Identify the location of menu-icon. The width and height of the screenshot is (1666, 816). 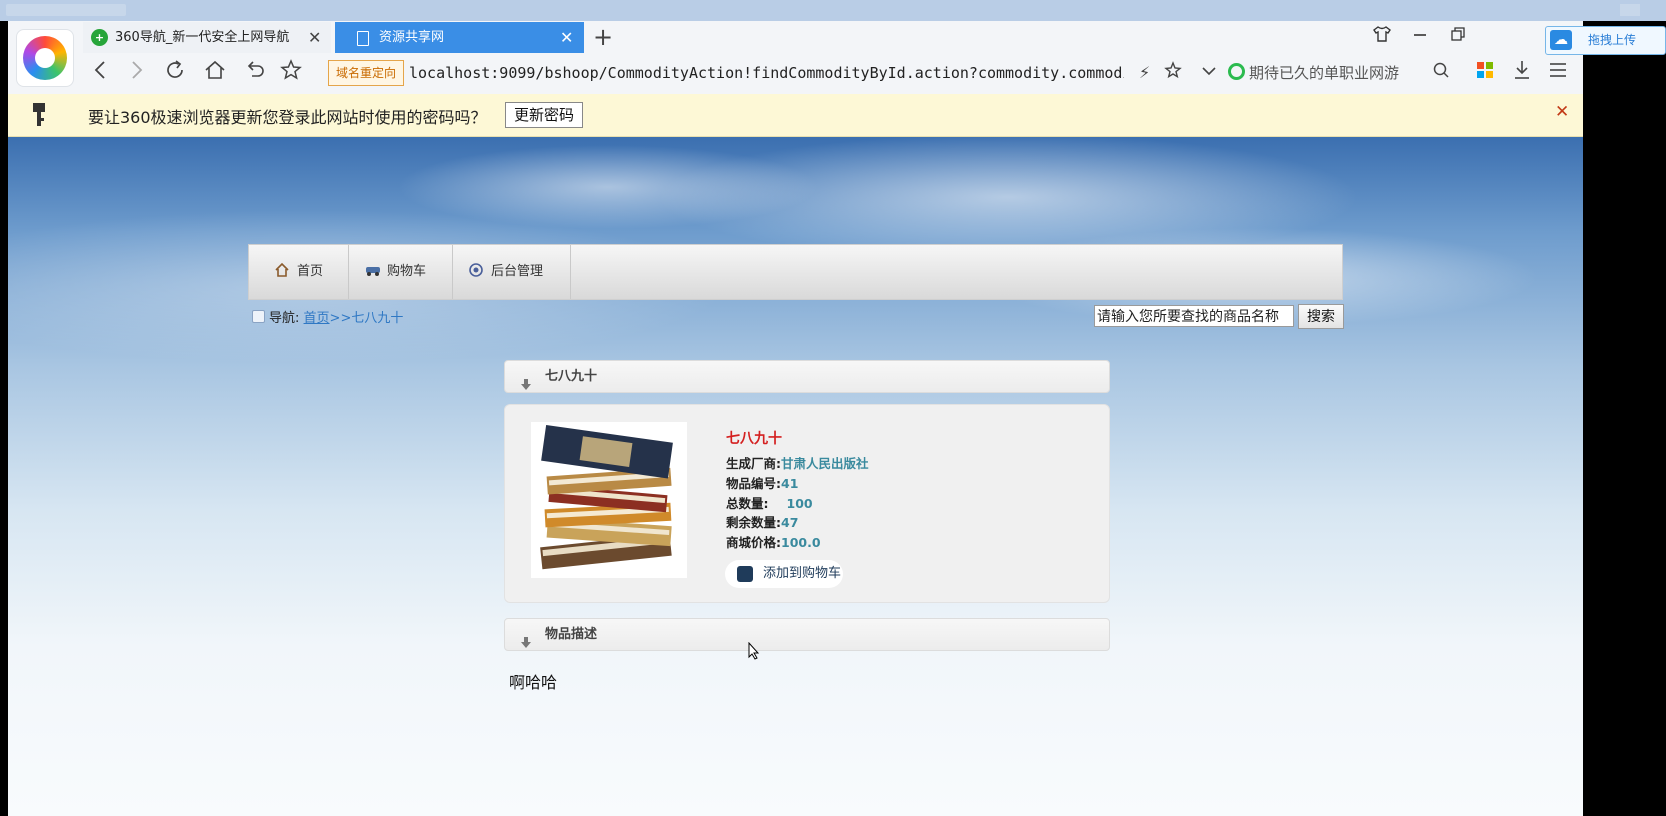
(1558, 74).